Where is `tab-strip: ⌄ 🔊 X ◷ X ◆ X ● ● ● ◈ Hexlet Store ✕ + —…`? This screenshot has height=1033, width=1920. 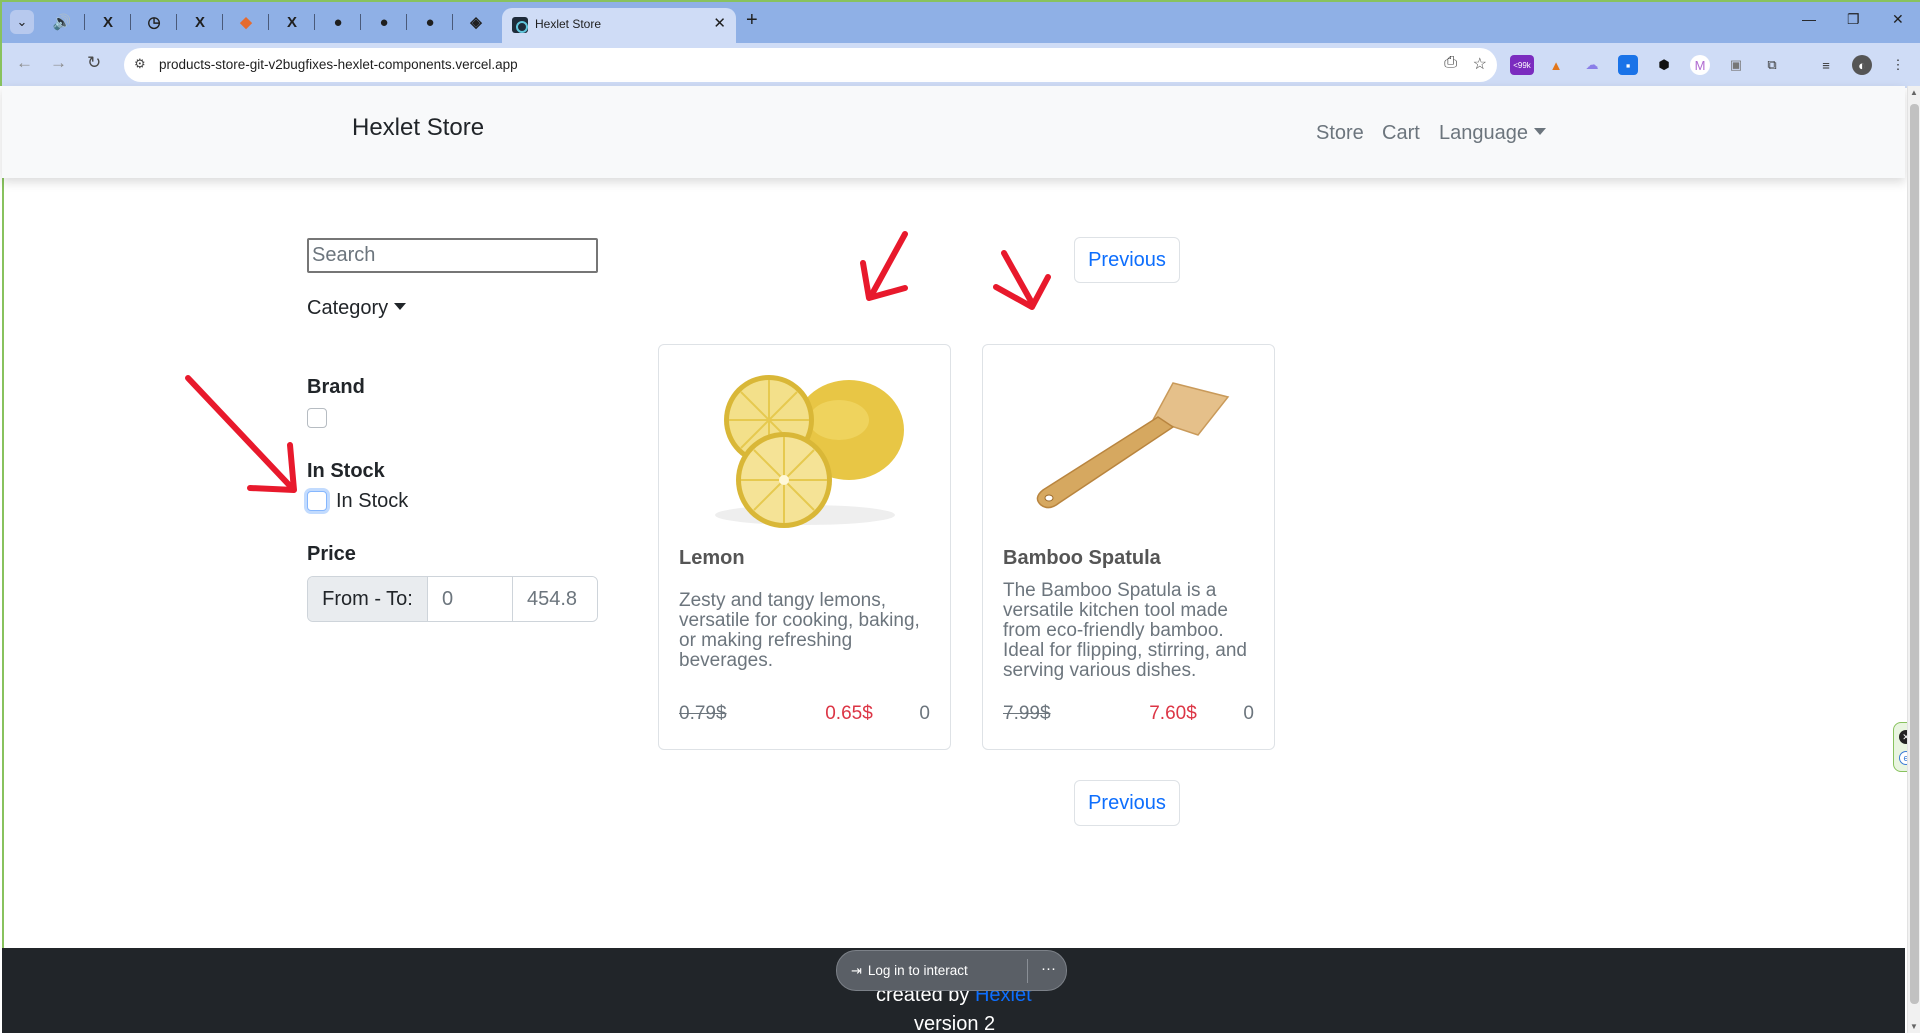
tab-strip: ⌄ 🔊 X ◷ X ◆ X ● ● ● ◈ Hexlet Store ✕ + —… is located at coordinates (961, 22).